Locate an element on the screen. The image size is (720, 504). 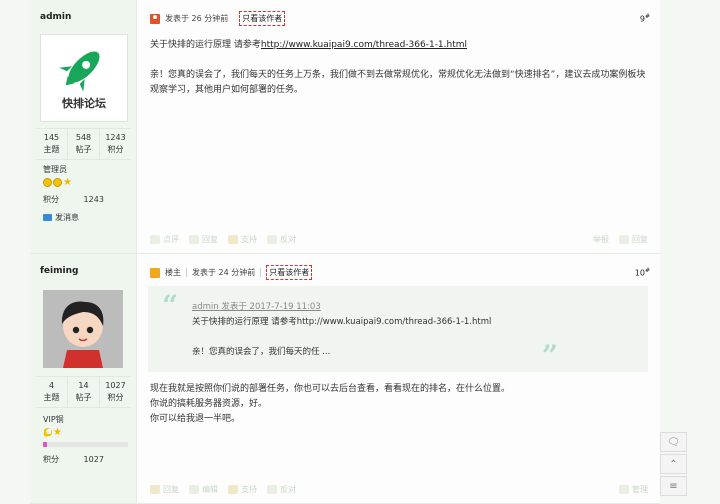
author-avatar is located at coordinates (83, 329).